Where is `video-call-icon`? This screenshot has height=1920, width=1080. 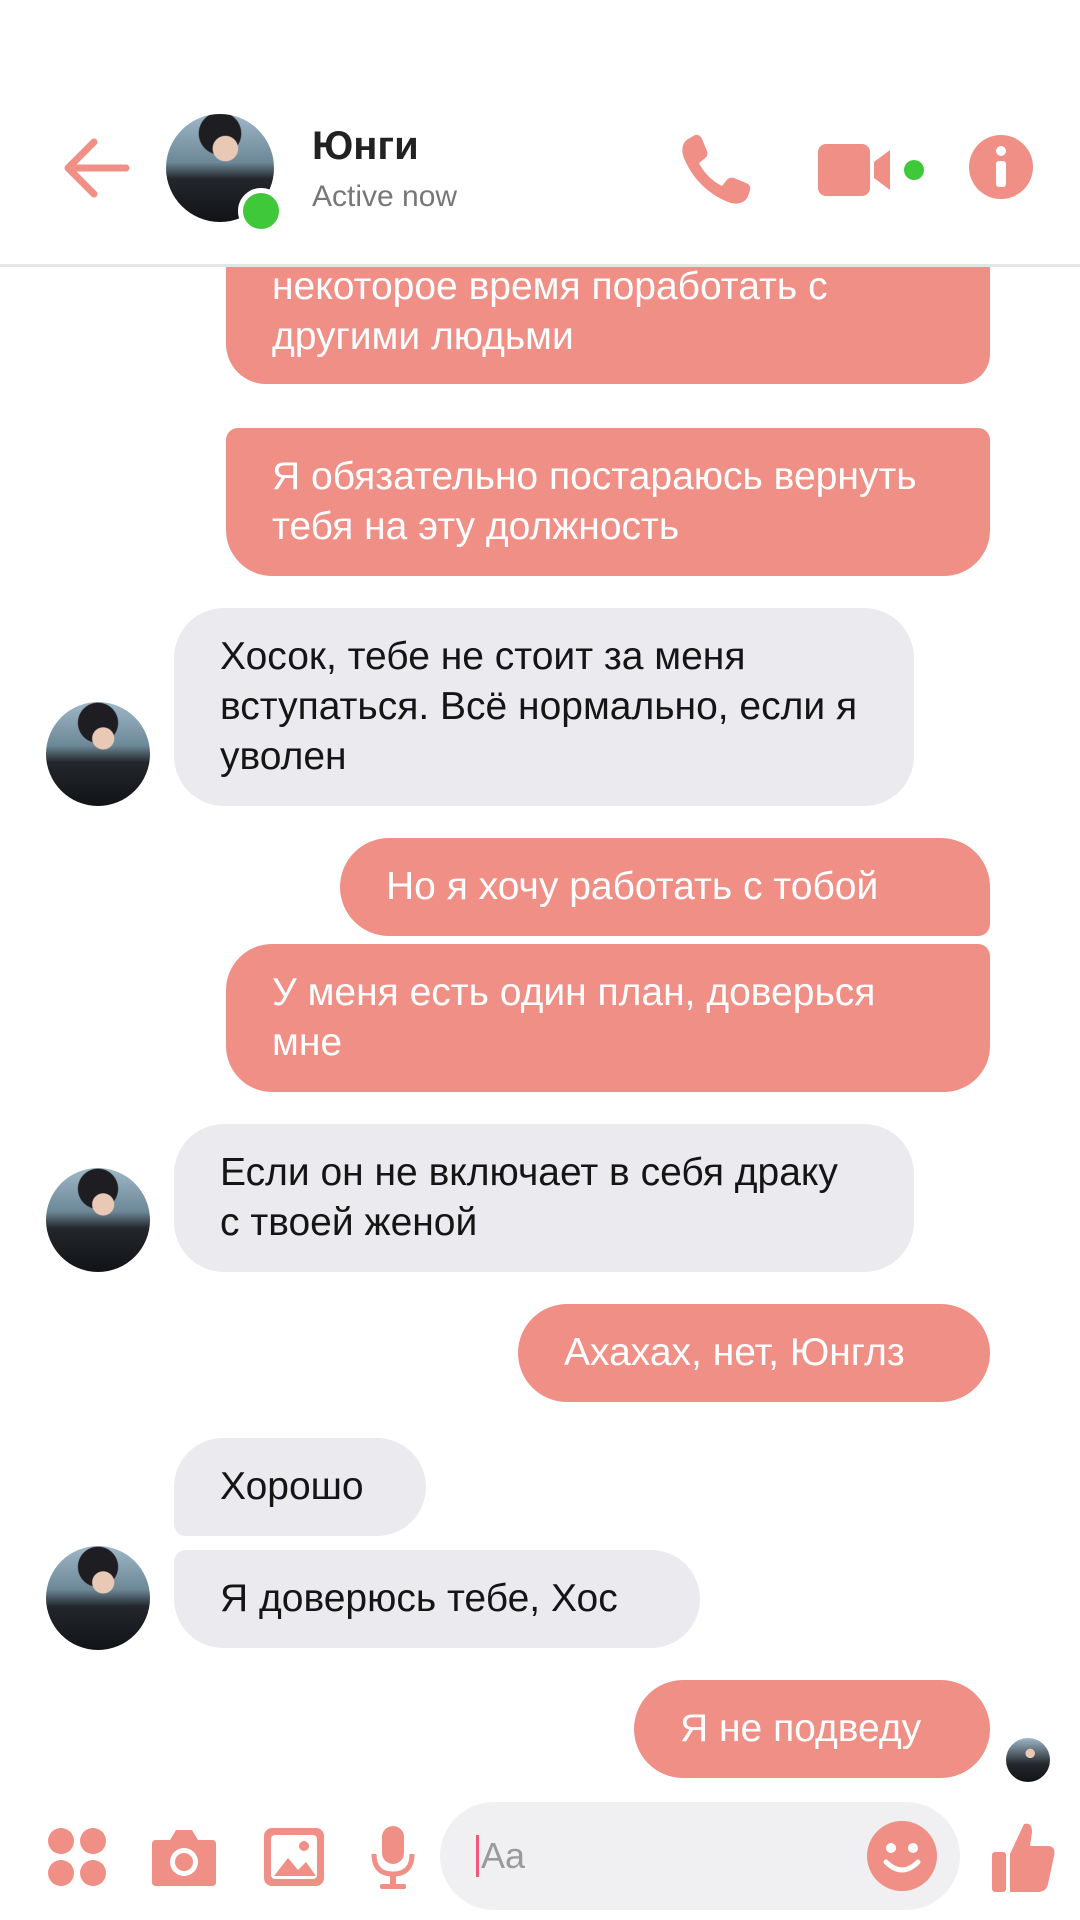
video-call-icon is located at coordinates (873, 170).